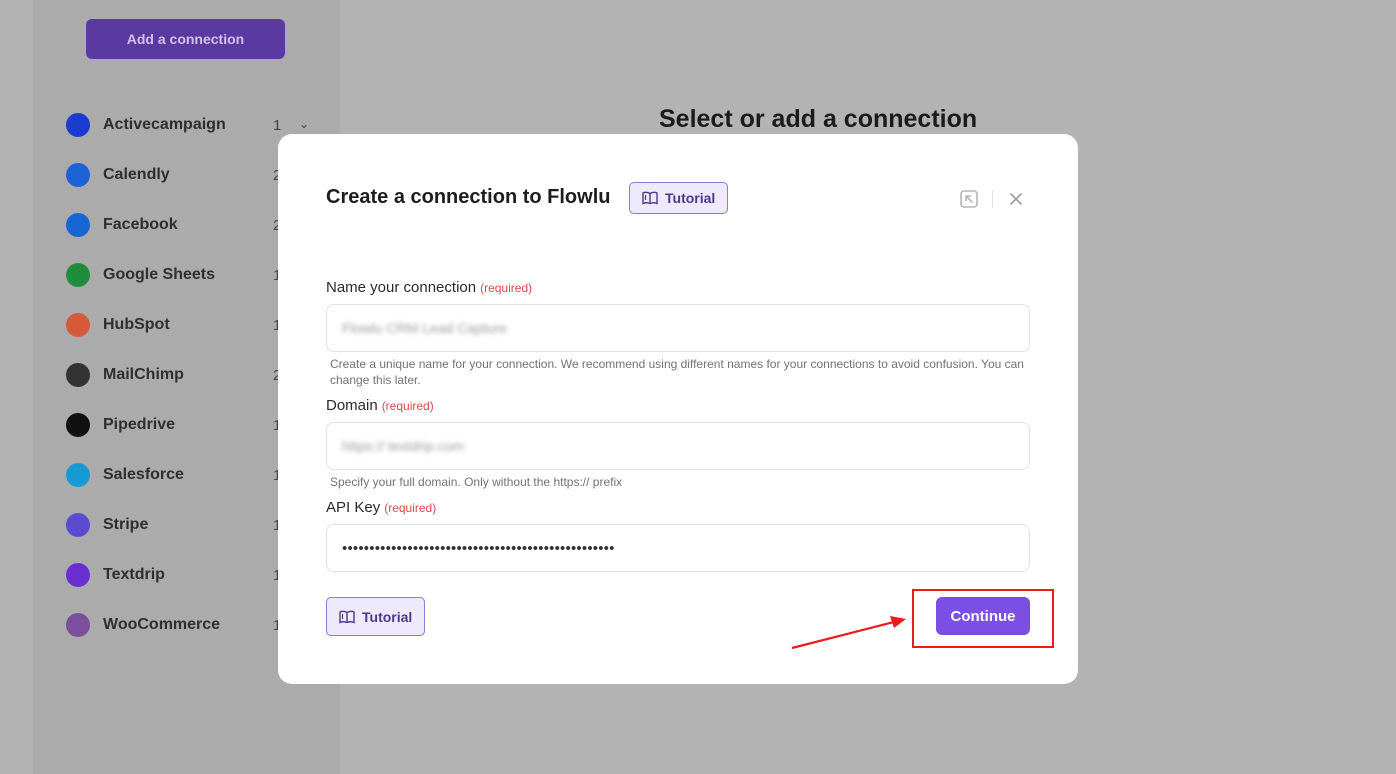  I want to click on popout-icon, so click(969, 199).